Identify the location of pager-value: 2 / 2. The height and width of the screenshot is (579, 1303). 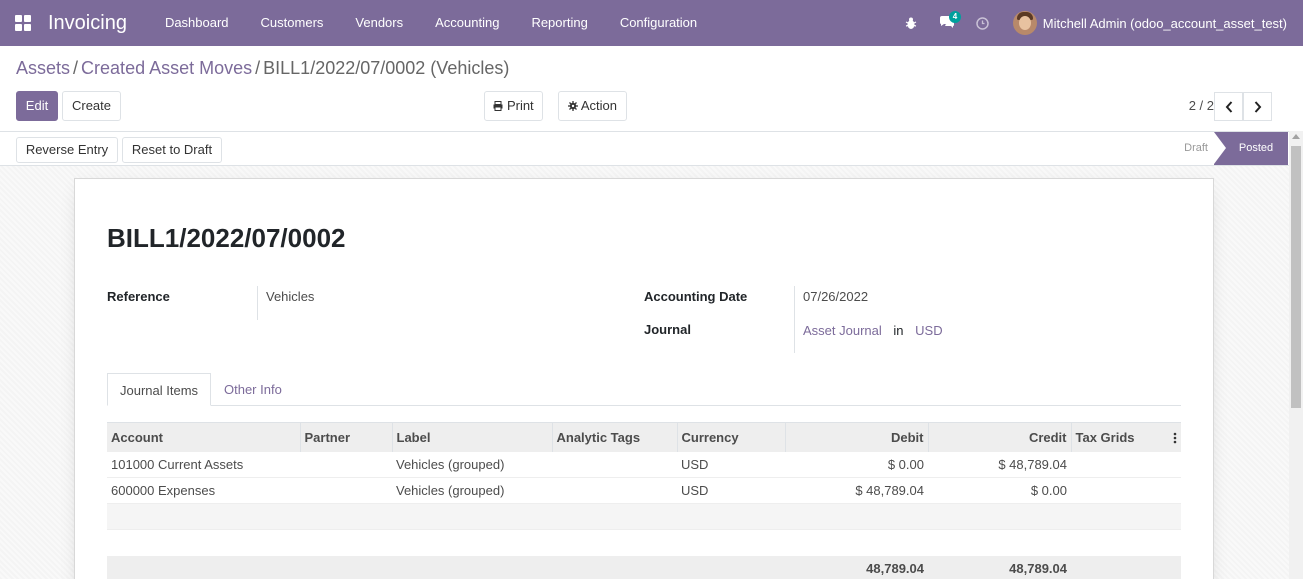
(1201, 105).